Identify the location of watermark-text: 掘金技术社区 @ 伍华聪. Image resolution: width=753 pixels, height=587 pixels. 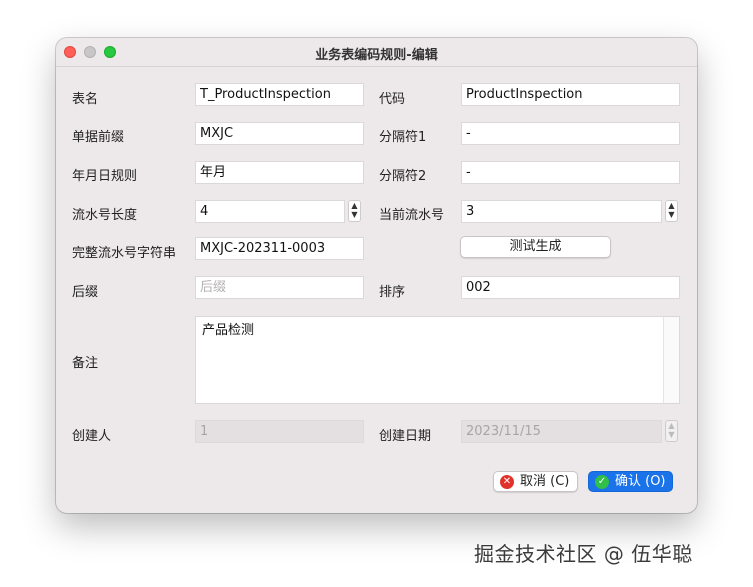
(583, 554).